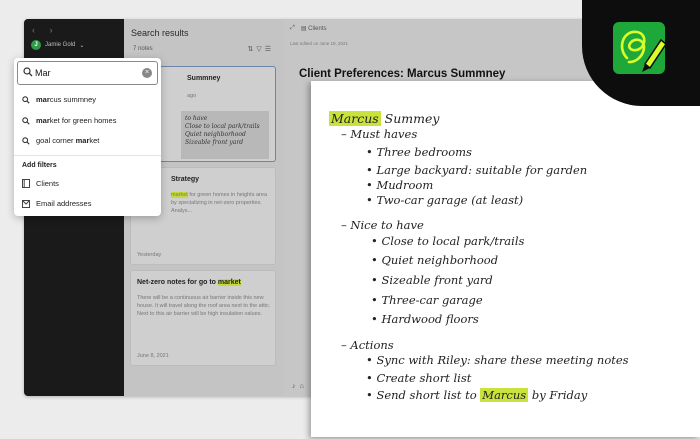  I want to click on list-tools: ⇅▽☰, so click(260, 49).